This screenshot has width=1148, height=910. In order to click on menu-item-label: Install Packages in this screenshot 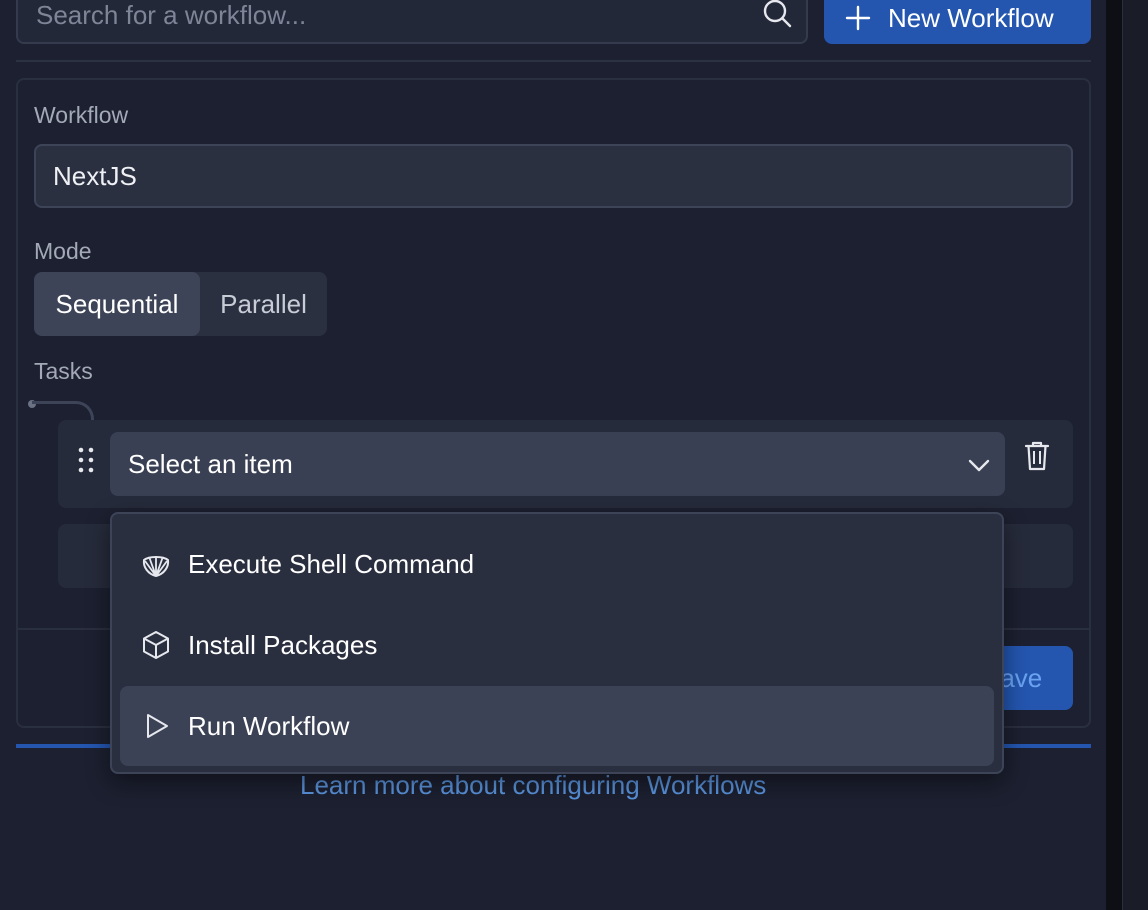, I will do `click(283, 644)`.